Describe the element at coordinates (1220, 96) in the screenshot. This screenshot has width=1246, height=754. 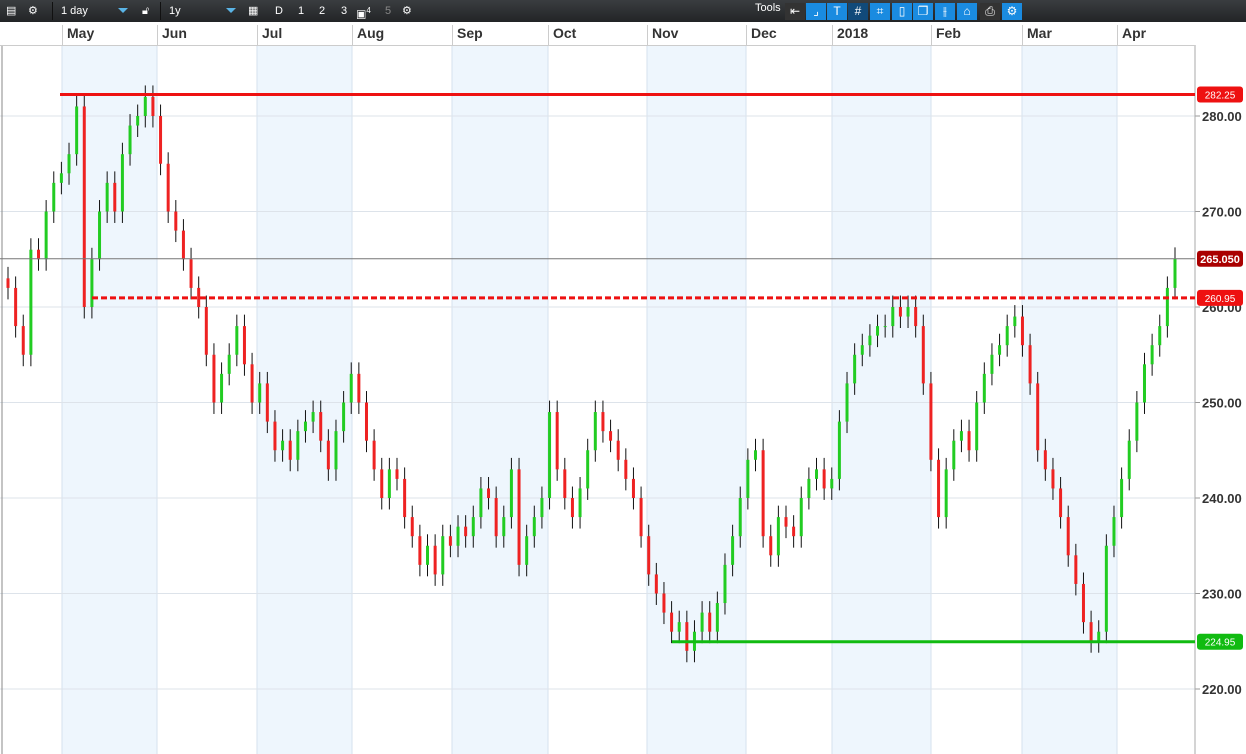
I see `level-label: 282.25` at that location.